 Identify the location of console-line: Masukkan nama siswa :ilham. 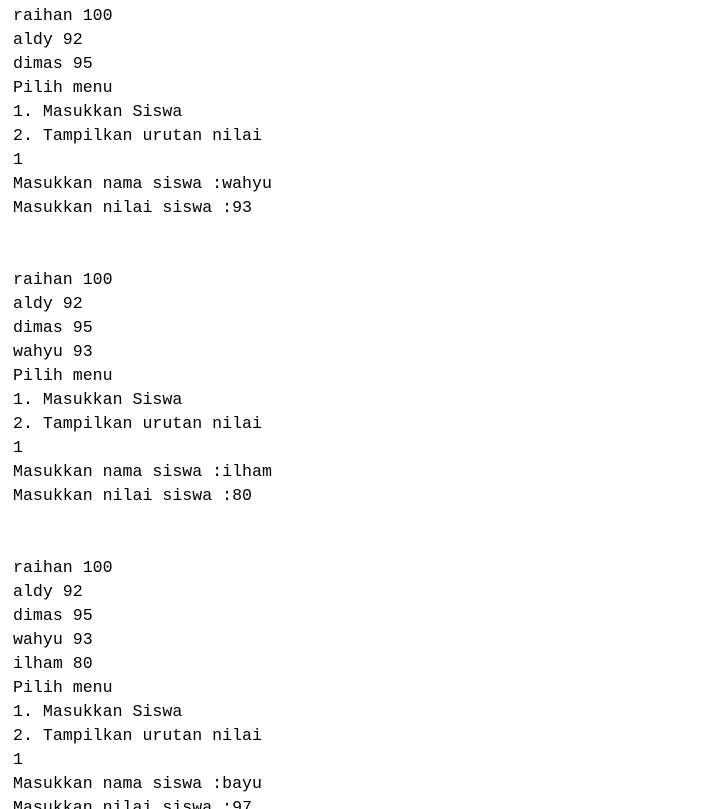
(142, 471).